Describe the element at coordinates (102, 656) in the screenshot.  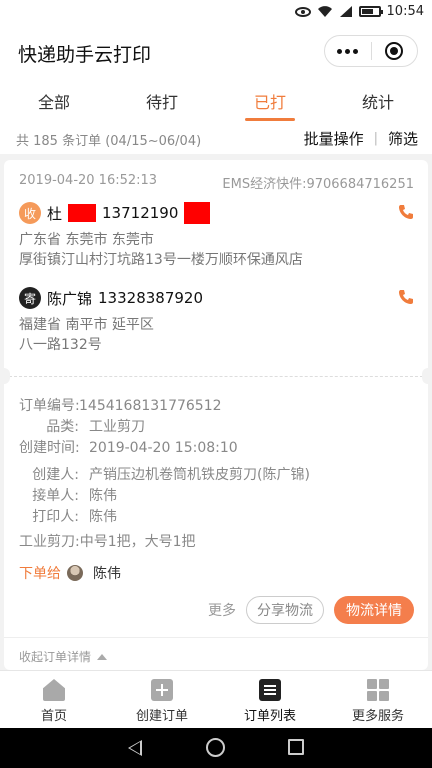
I see `chevron-up-icon` at that location.